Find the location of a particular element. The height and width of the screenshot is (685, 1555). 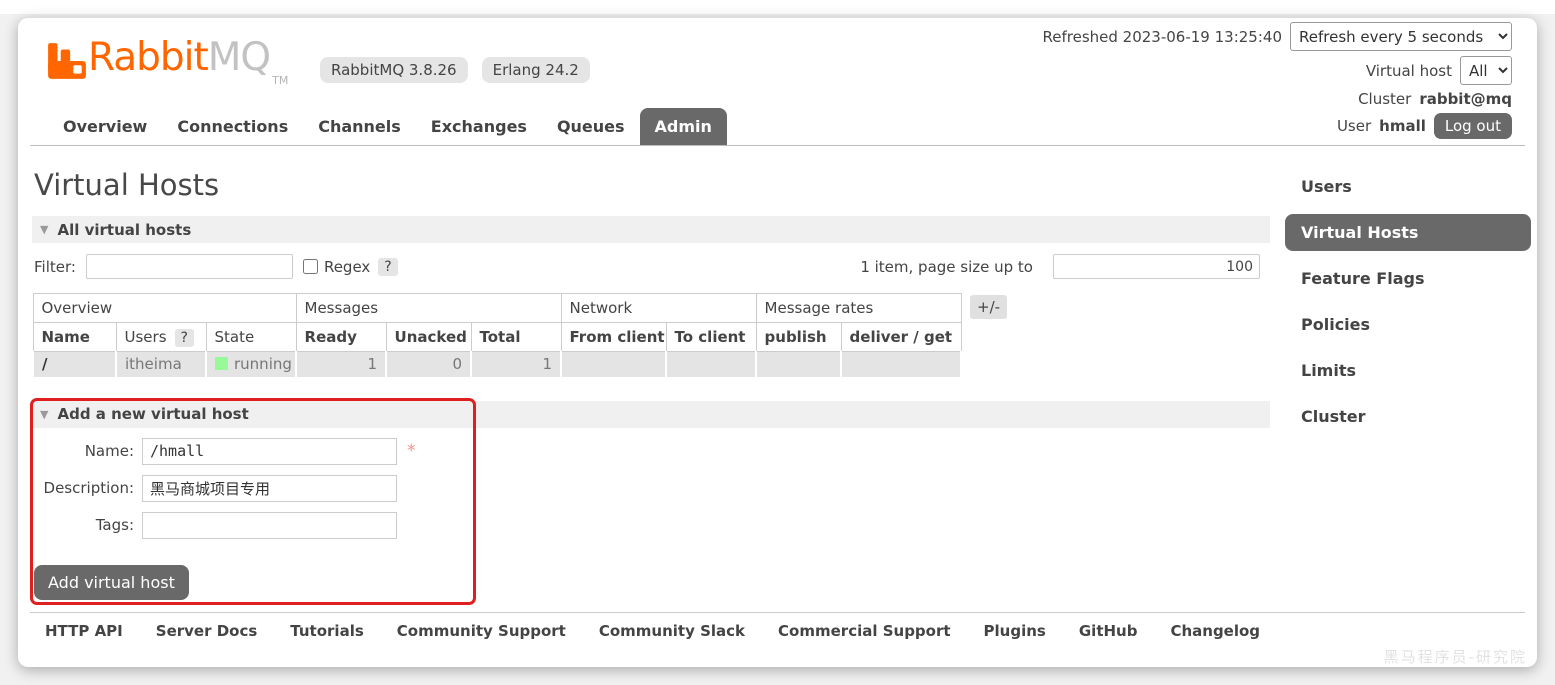

user-name: hmall is located at coordinates (1402, 126).